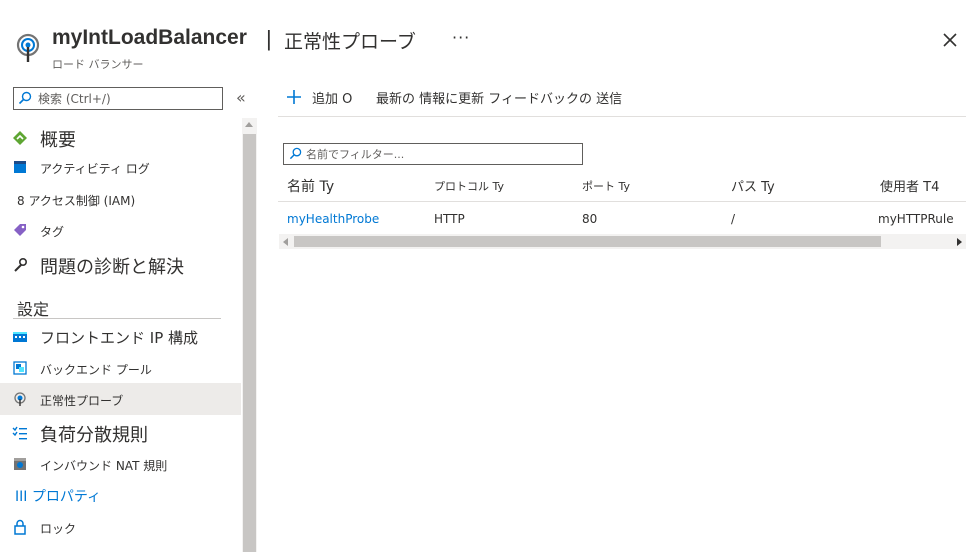 This screenshot has height=552, width=970. What do you see at coordinates (441, 154) in the screenshot?
I see `name-filter-input` at bounding box center [441, 154].